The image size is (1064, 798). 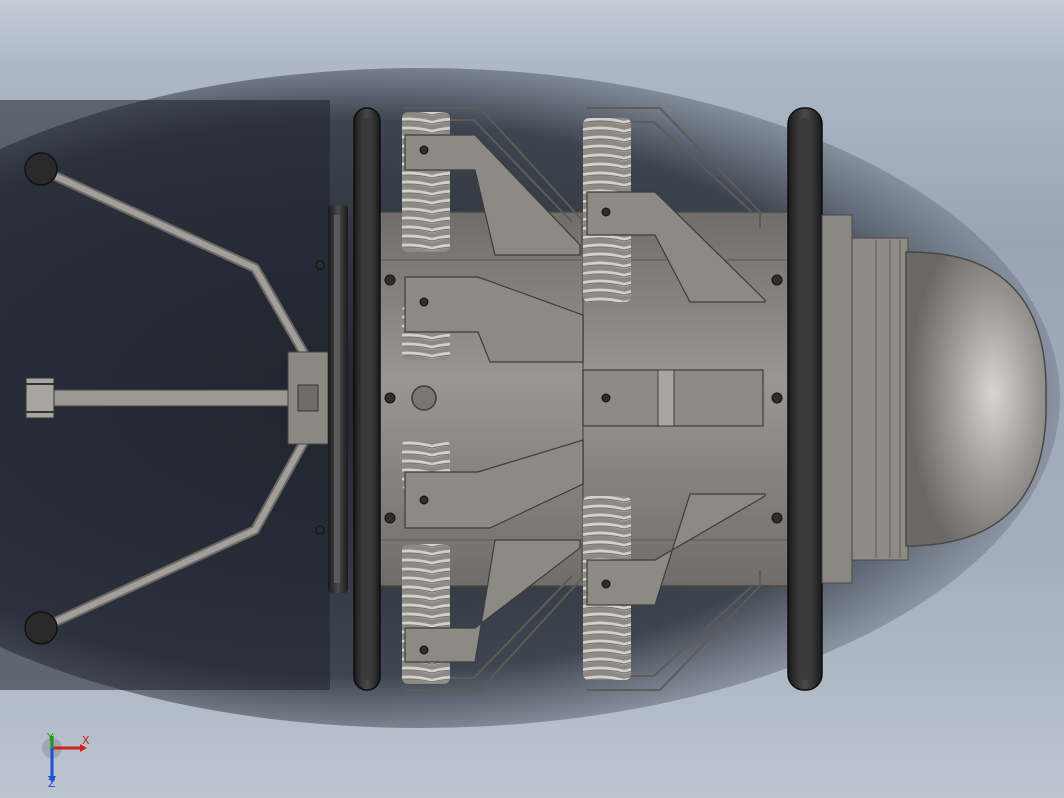 What do you see at coordinates (41, 169) in the screenshot?
I see `leg-foot-top` at bounding box center [41, 169].